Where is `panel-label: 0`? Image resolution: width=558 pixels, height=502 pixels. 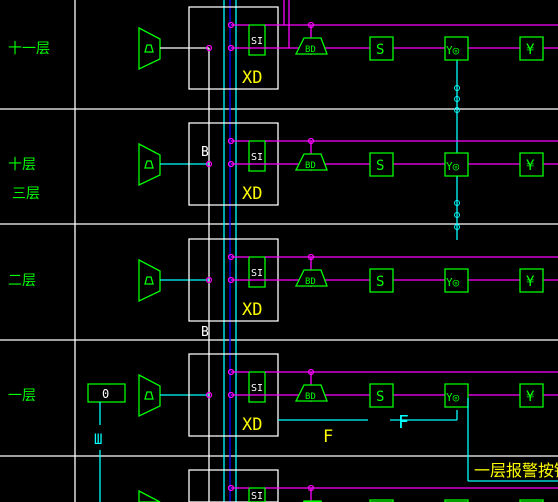
panel-label: 0 is located at coordinates (105, 394).